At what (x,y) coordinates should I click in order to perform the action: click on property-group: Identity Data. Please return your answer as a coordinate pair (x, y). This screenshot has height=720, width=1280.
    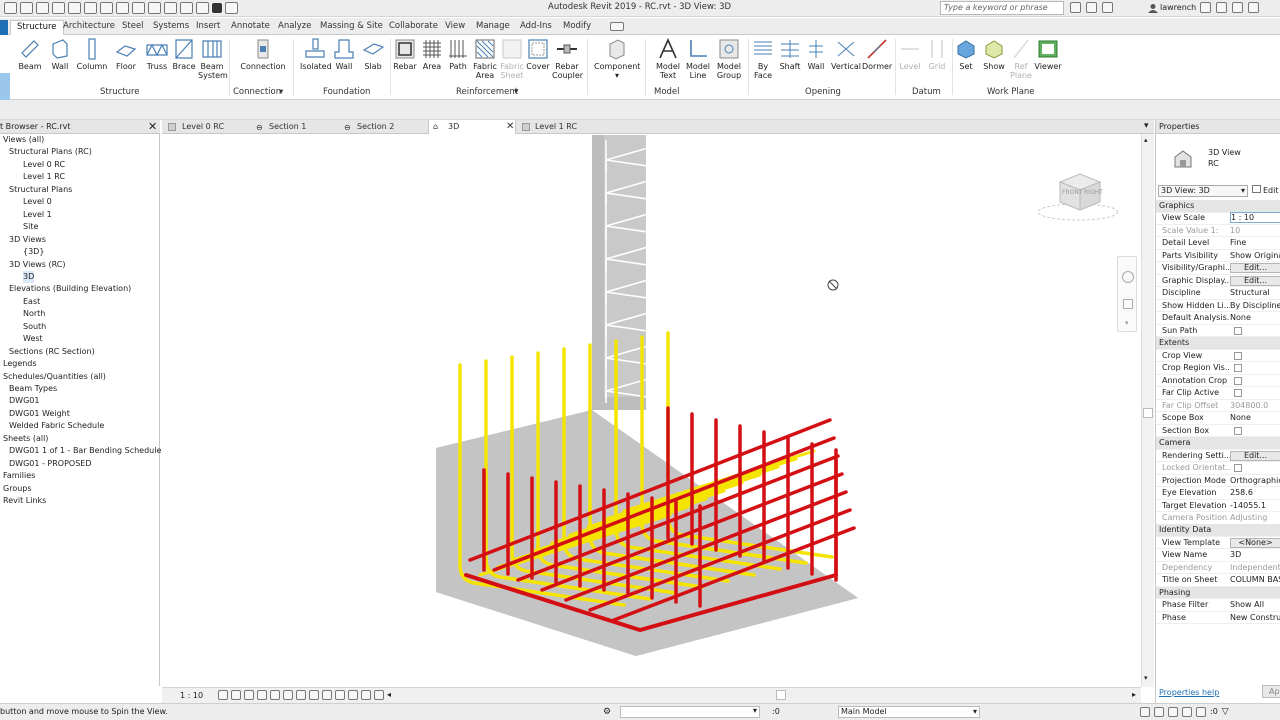
    Looking at the image, I should click on (1218, 530).